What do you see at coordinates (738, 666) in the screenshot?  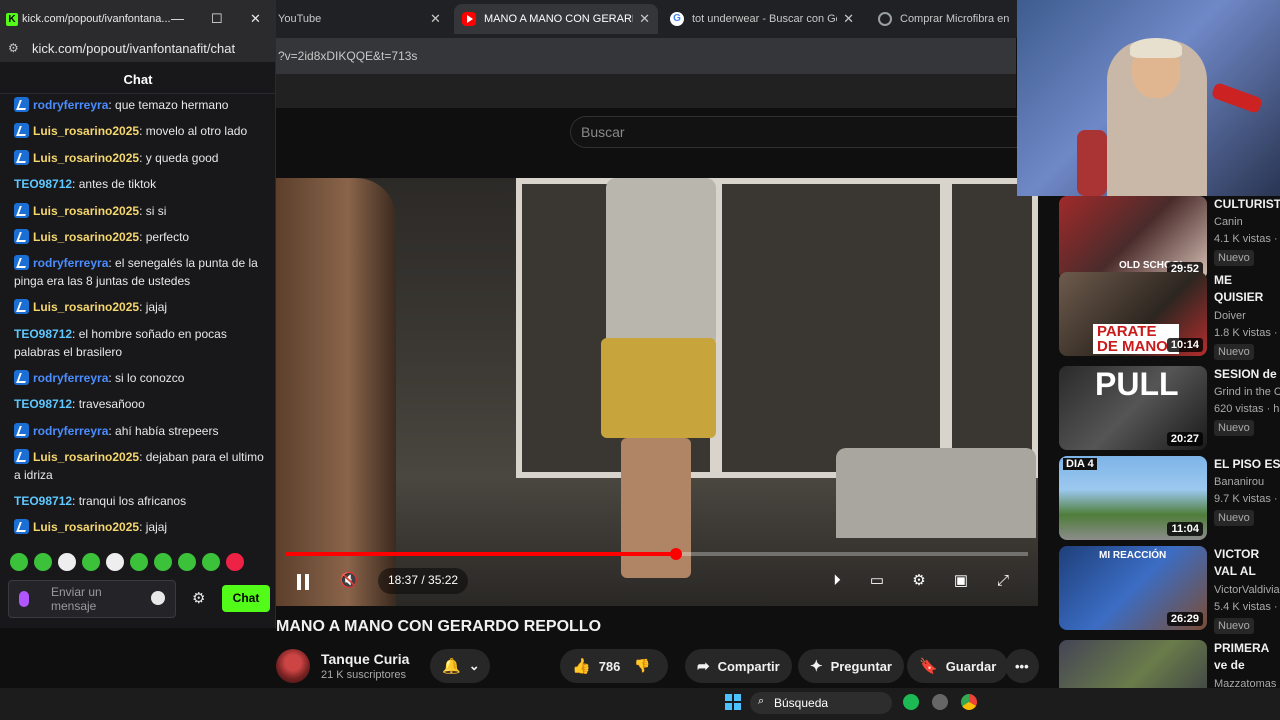 I see `share-button: ➦ Compartir` at bounding box center [738, 666].